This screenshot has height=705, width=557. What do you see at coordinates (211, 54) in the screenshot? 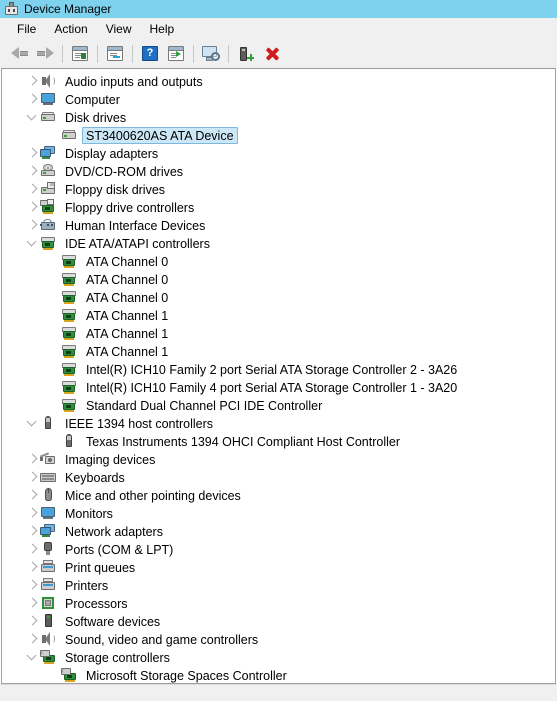
I see `scan-for-hardware-changes-button` at bounding box center [211, 54].